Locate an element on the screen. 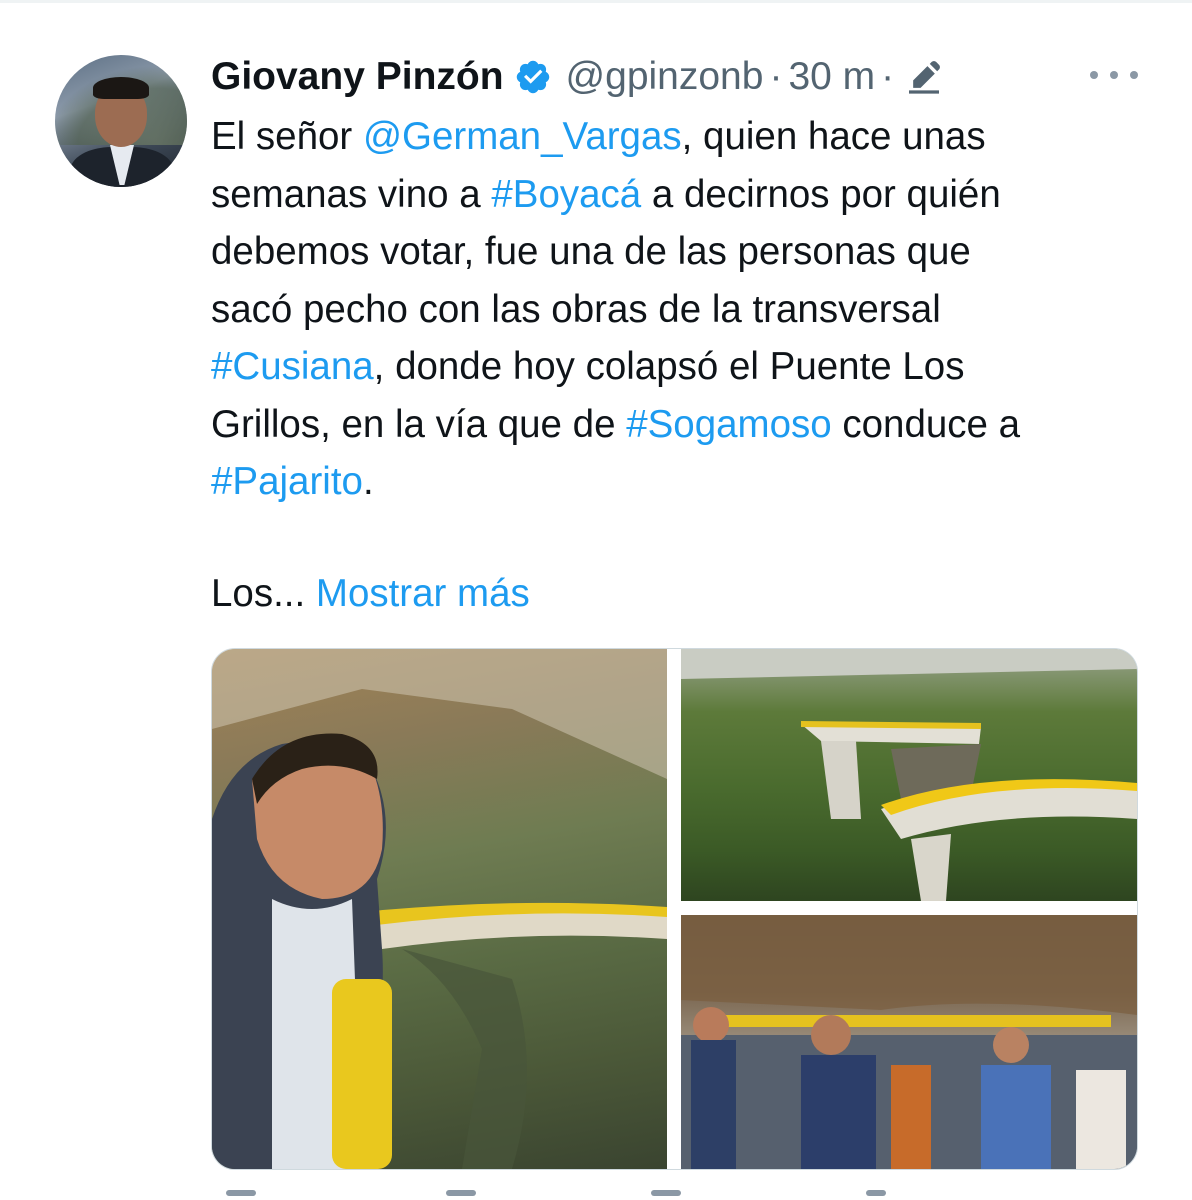  author-name: Giovany Pinzón is located at coordinates (357, 77).